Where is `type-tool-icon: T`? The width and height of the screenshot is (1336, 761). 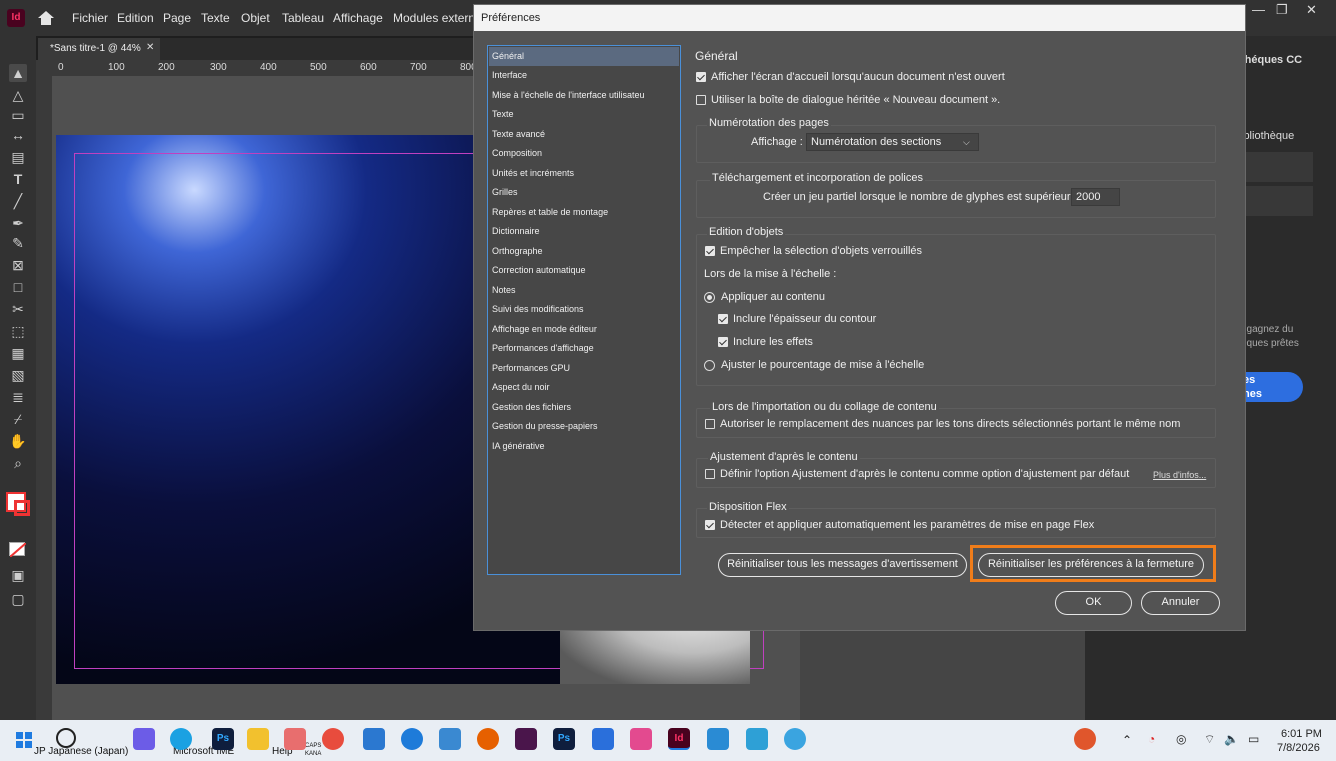 type-tool-icon: T is located at coordinates (18, 179).